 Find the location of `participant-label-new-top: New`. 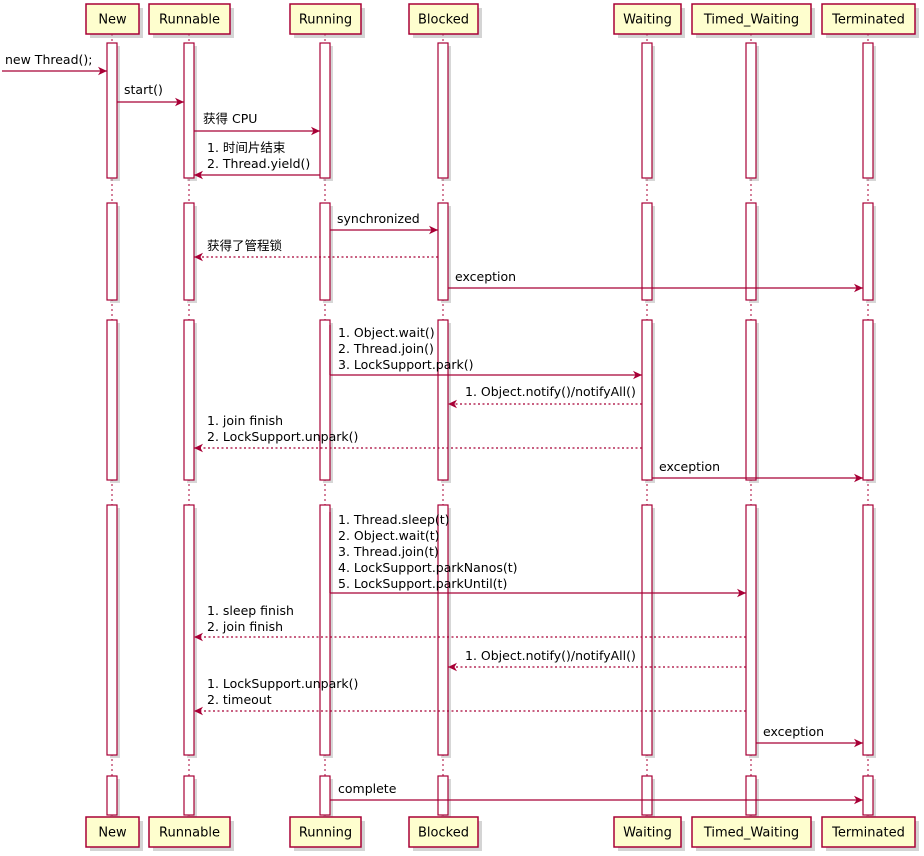

participant-label-new-top: New is located at coordinates (112, 20).